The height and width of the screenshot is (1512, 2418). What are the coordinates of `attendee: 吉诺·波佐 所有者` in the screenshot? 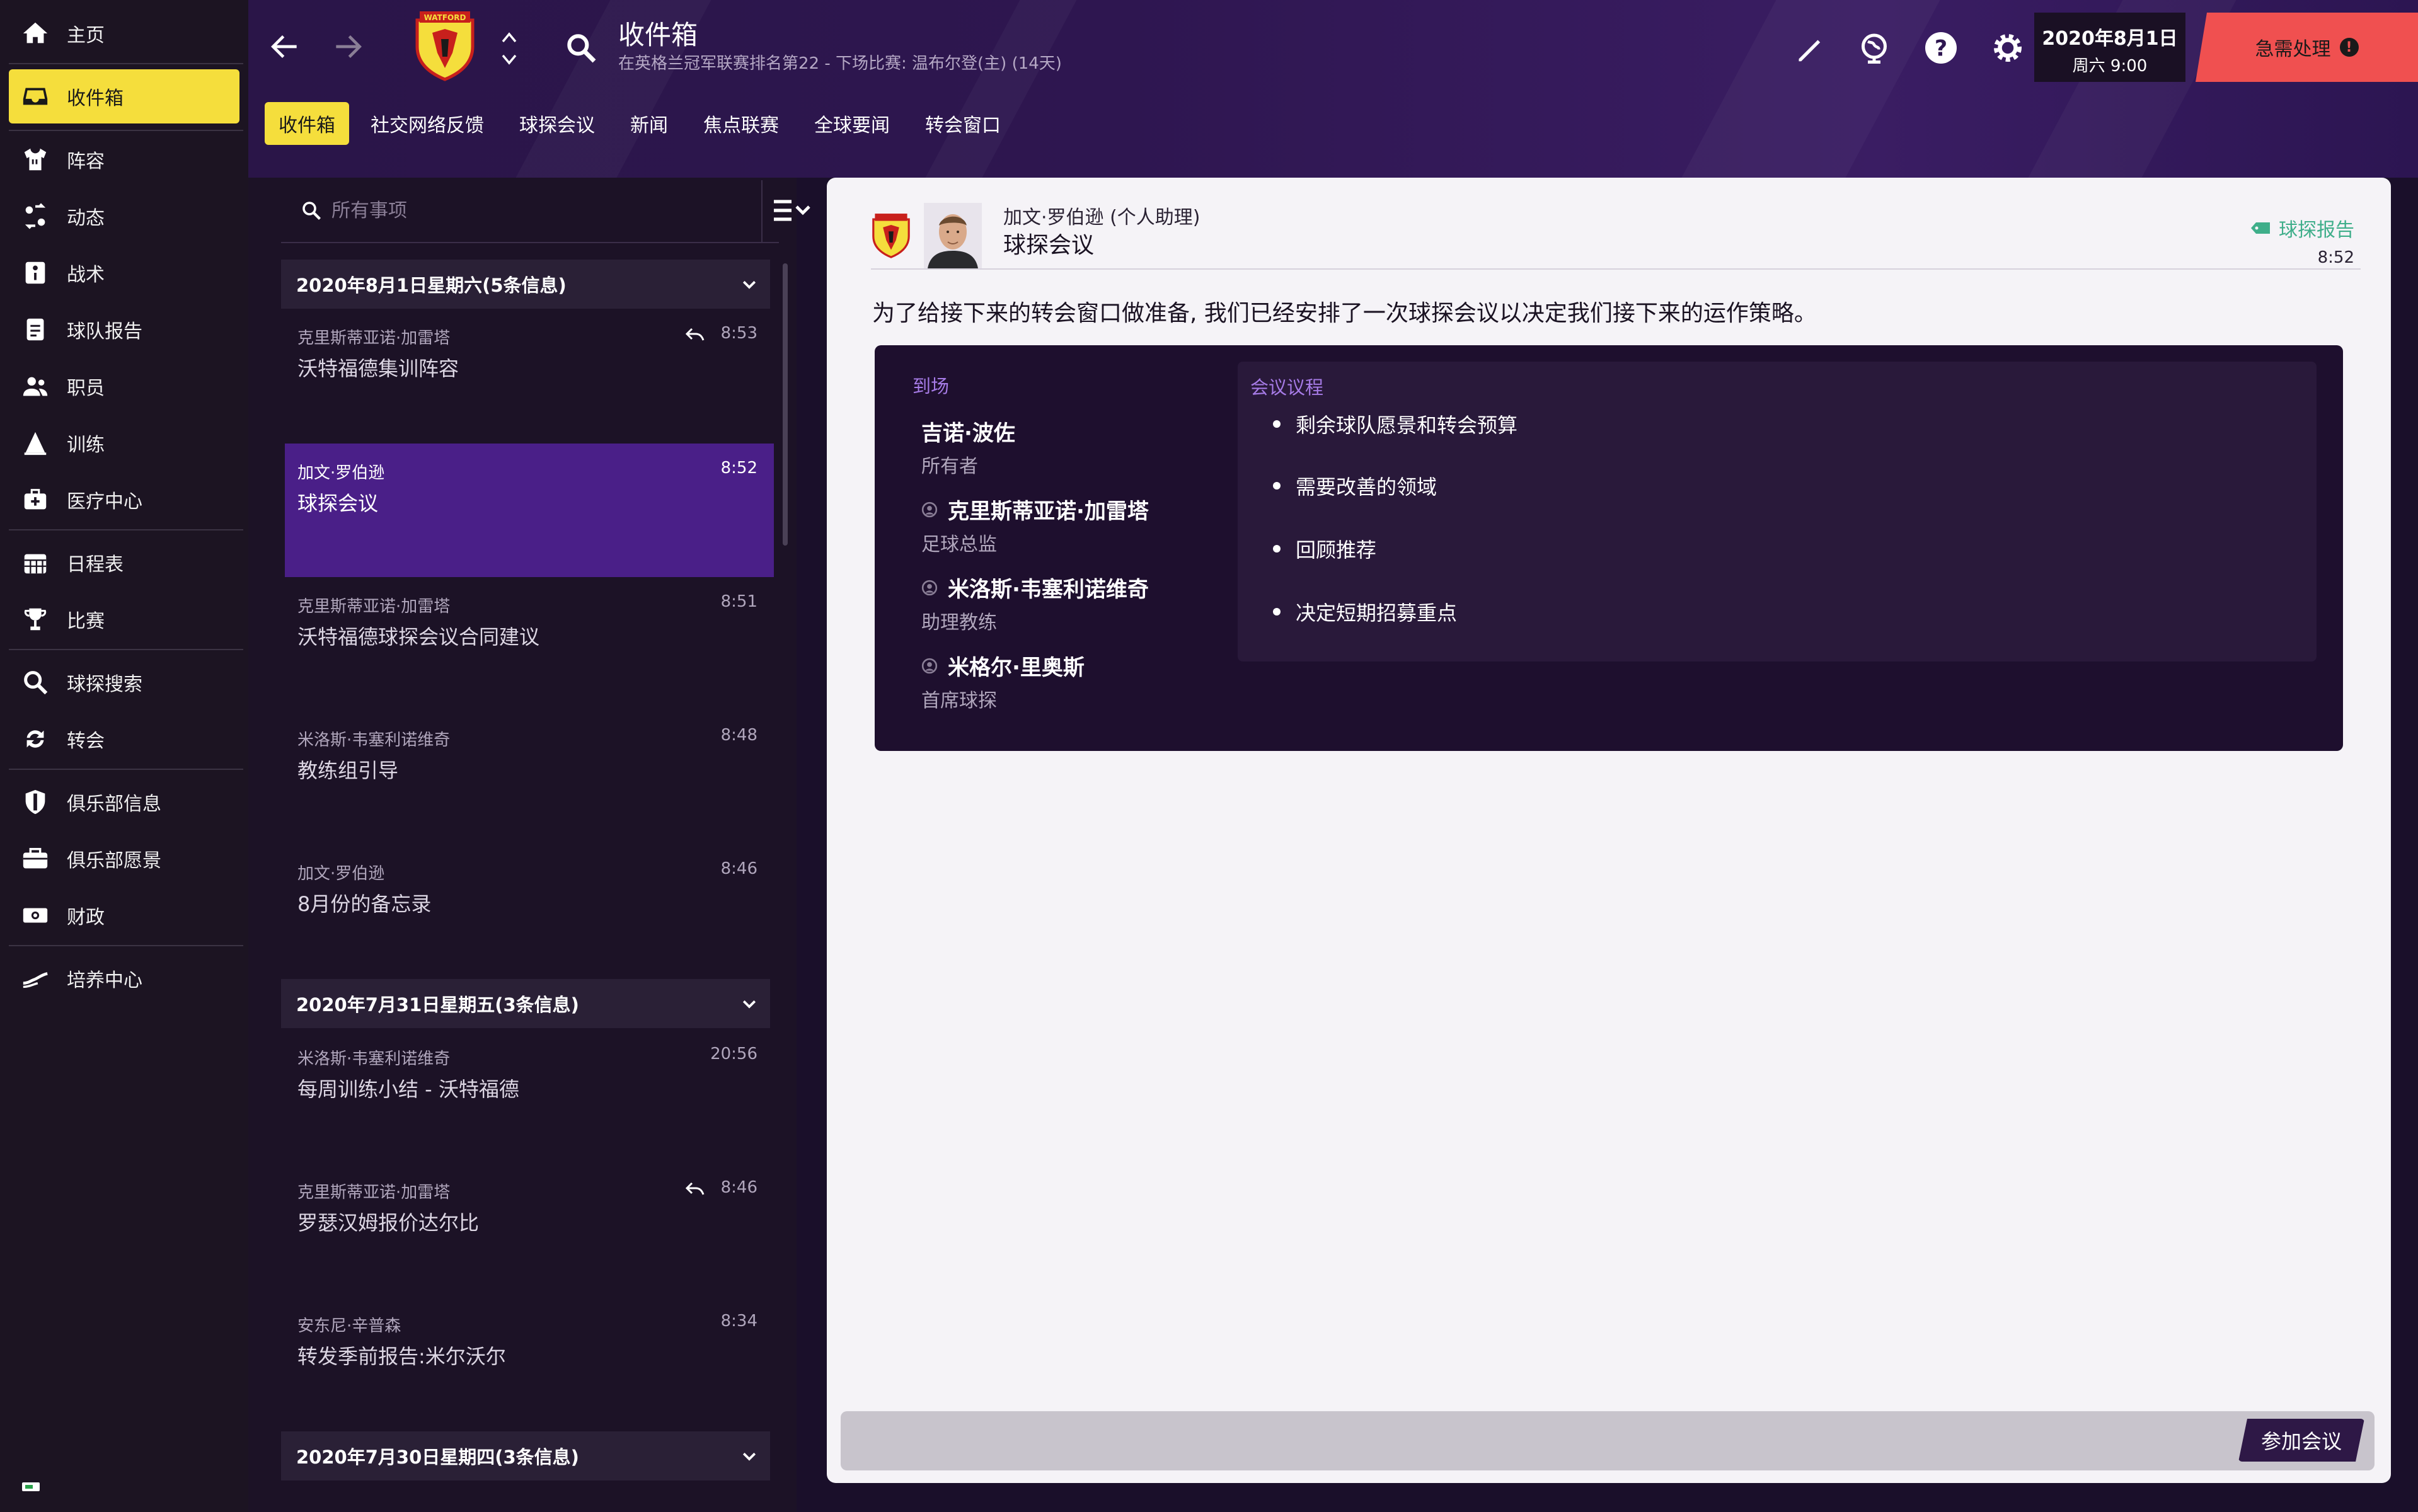 It's located at (968, 447).